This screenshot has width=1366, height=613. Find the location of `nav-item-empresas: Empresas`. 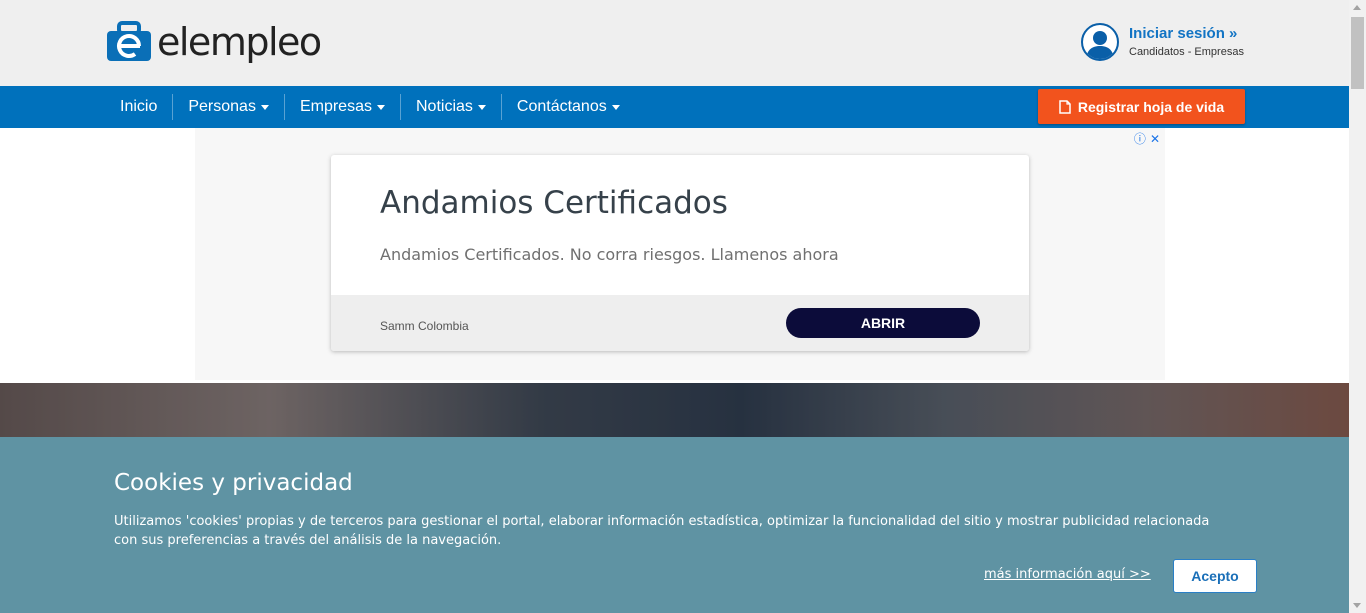

nav-item-empresas: Empresas is located at coordinates (343, 107).